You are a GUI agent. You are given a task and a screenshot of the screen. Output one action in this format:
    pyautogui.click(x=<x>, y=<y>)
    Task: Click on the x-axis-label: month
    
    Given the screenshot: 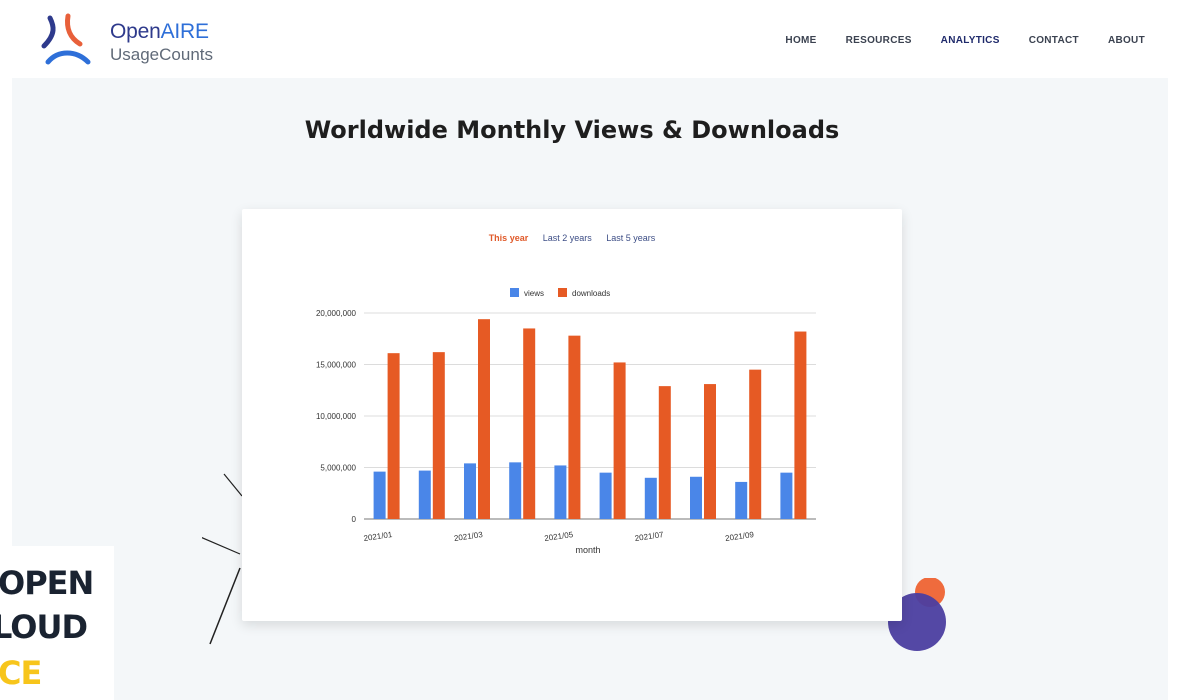 What is the action you would take?
    pyautogui.click(x=587, y=550)
    